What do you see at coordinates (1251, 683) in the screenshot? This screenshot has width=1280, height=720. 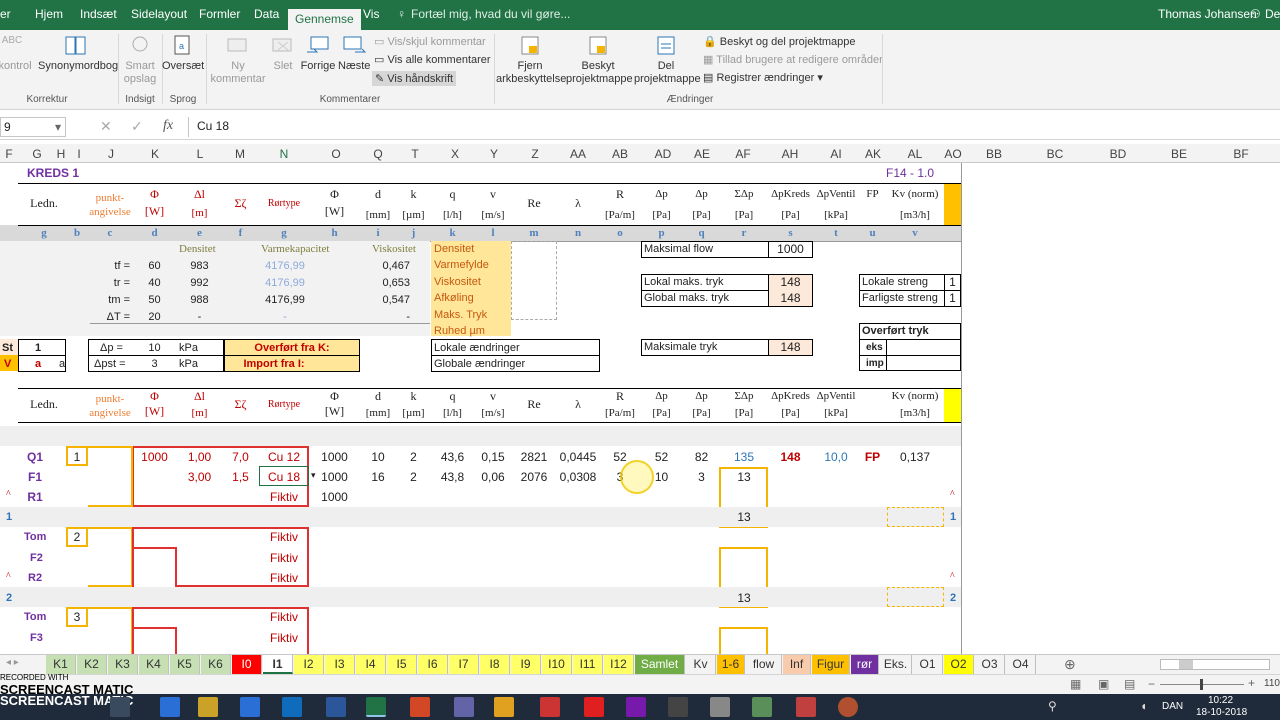 I see `zoom-in-icon: +` at bounding box center [1251, 683].